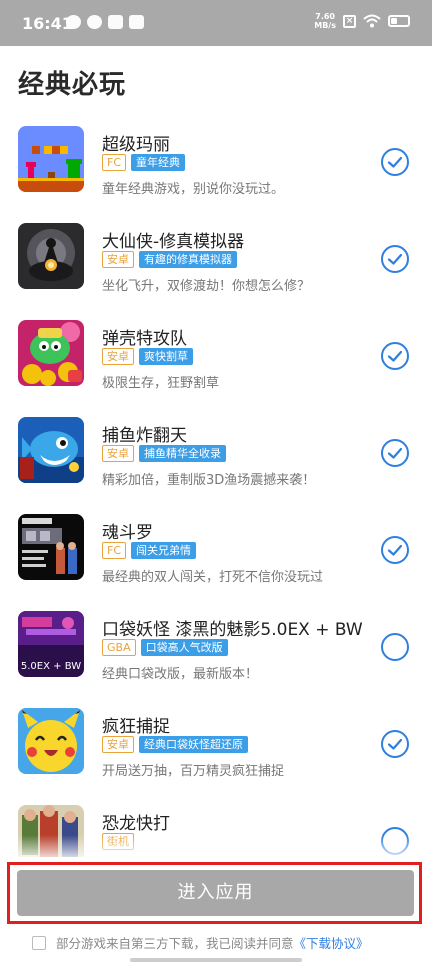 The image size is (432, 964). What do you see at coordinates (173, 242) in the screenshot?
I see `game-name: 大仙侠-修真模拟器` at bounding box center [173, 242].